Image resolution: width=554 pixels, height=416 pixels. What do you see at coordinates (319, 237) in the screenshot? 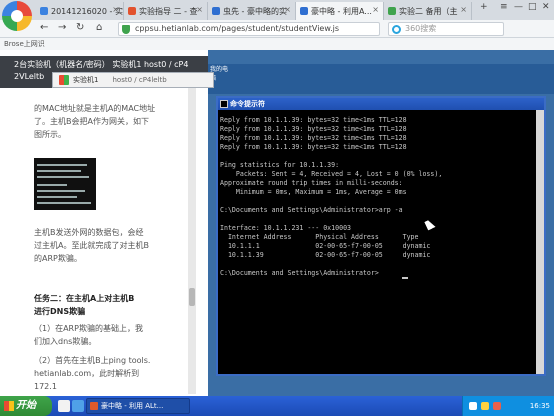
I see `cmd-line: Internet Address Physical Address Type` at bounding box center [319, 237].